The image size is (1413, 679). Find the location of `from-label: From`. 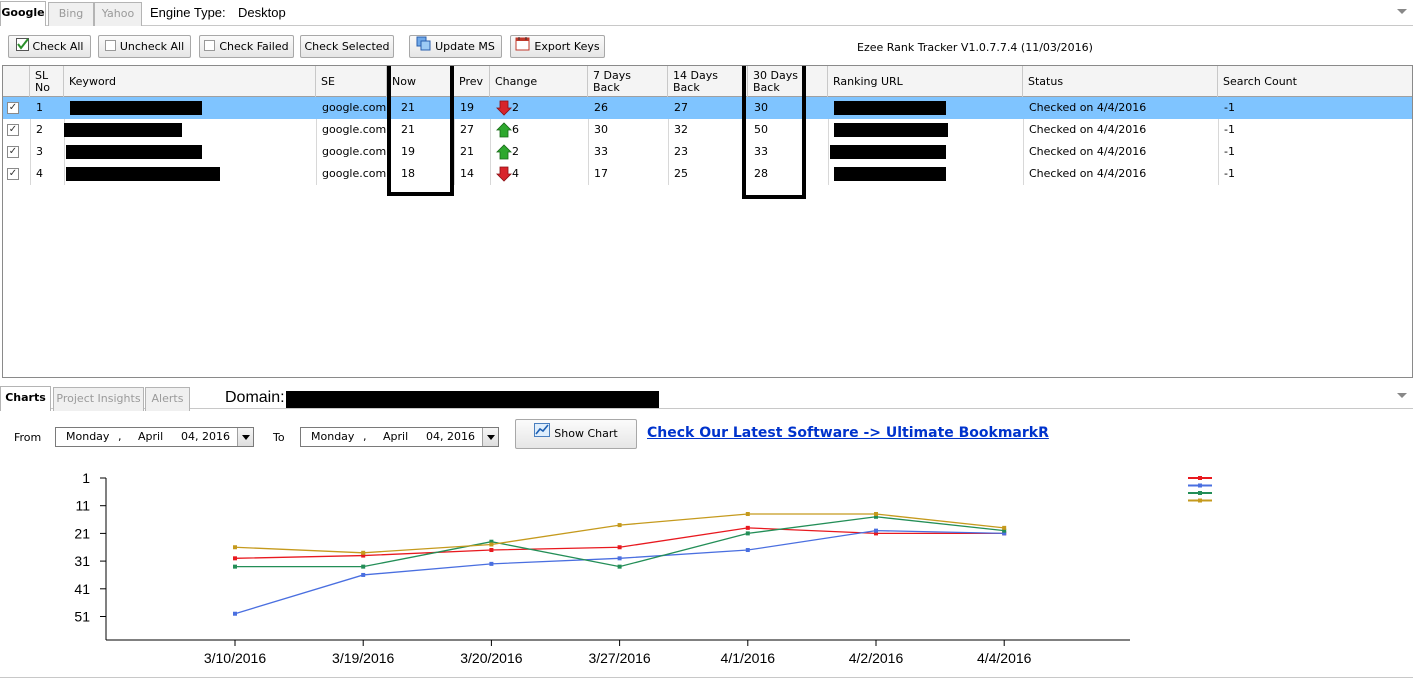

from-label: From is located at coordinates (28, 437).